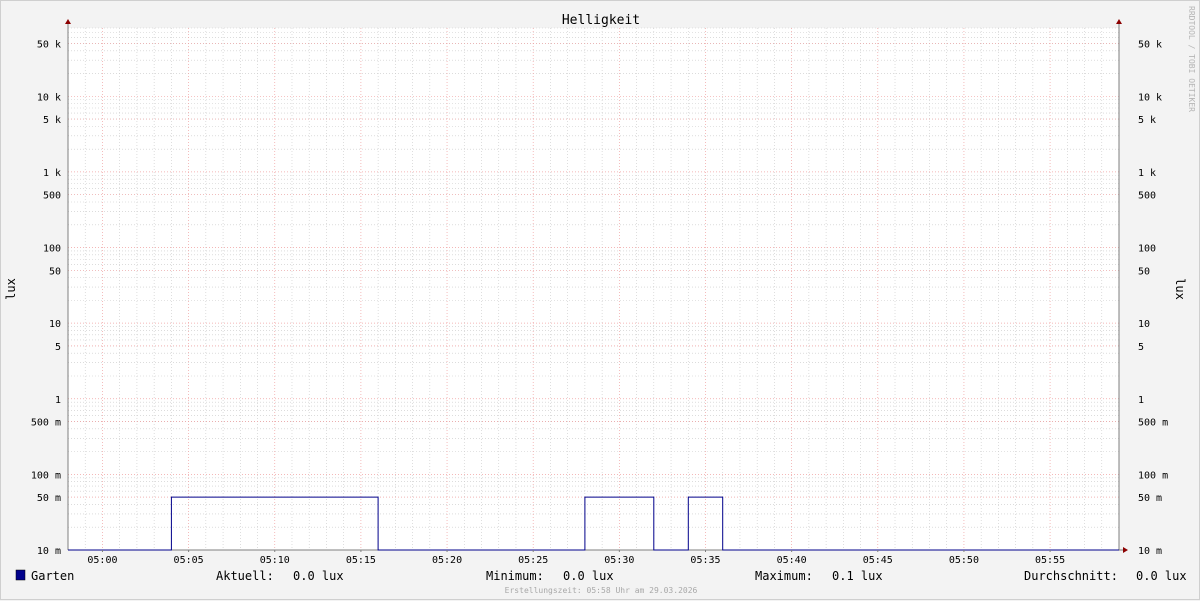  What do you see at coordinates (102, 560) in the screenshot?
I see `x-tick-label: 05:00` at bounding box center [102, 560].